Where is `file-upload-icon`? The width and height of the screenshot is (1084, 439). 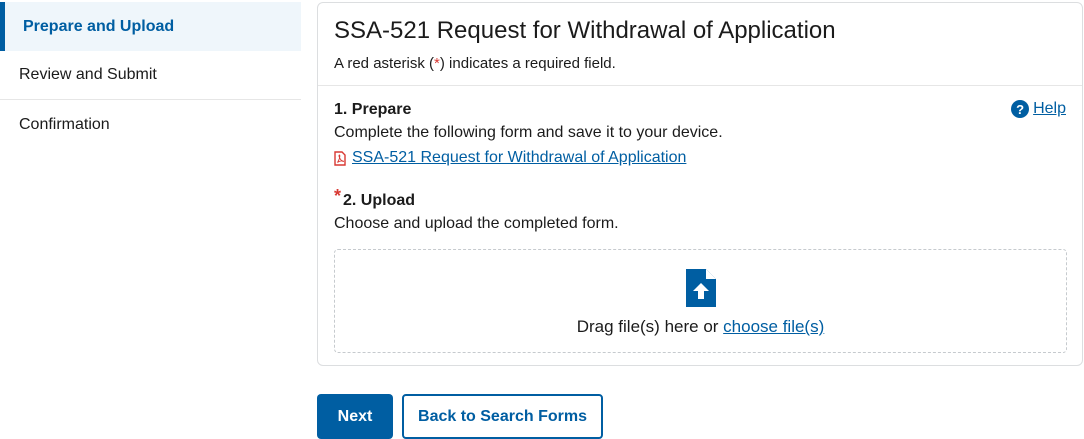 file-upload-icon is located at coordinates (700, 288).